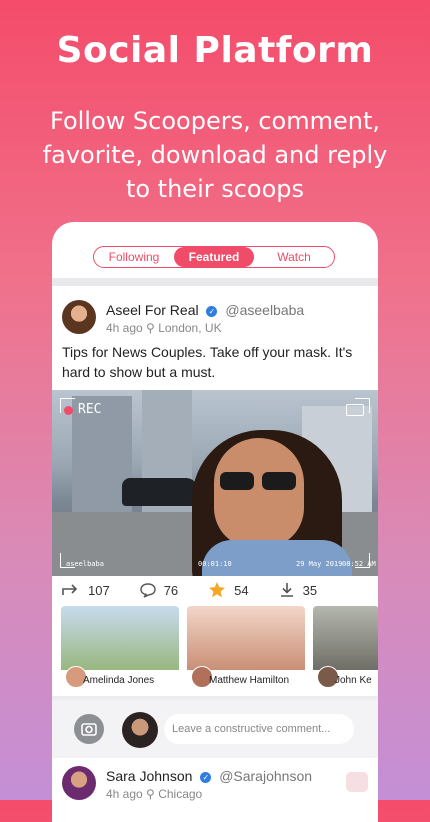  What do you see at coordinates (357, 782) in the screenshot?
I see `tv-icon` at bounding box center [357, 782].